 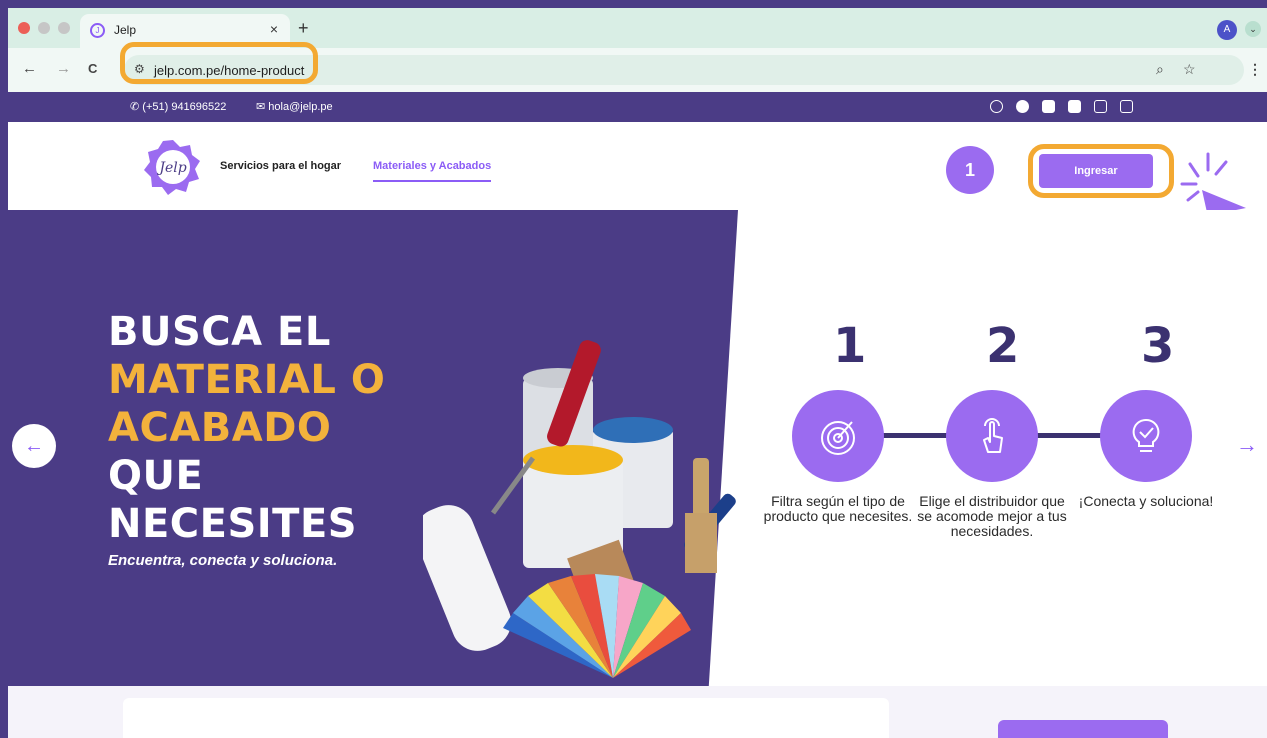 What do you see at coordinates (274, 29) in the screenshot?
I see `tab-close-button: ×` at bounding box center [274, 29].